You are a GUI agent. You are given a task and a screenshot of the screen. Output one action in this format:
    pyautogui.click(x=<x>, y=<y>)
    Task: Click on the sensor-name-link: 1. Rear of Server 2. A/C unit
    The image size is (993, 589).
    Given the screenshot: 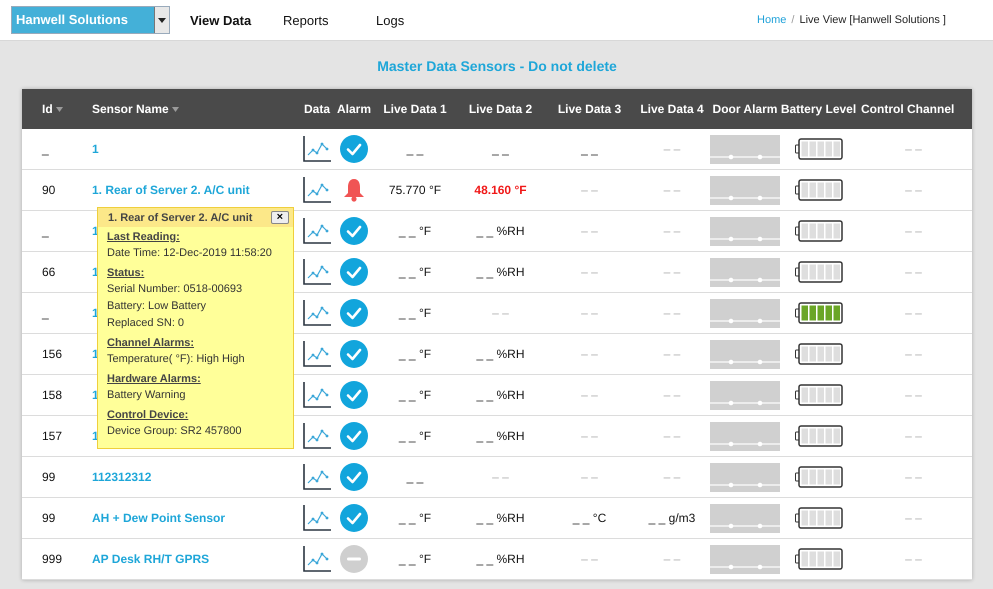 What is the action you would take?
    pyautogui.click(x=171, y=190)
    